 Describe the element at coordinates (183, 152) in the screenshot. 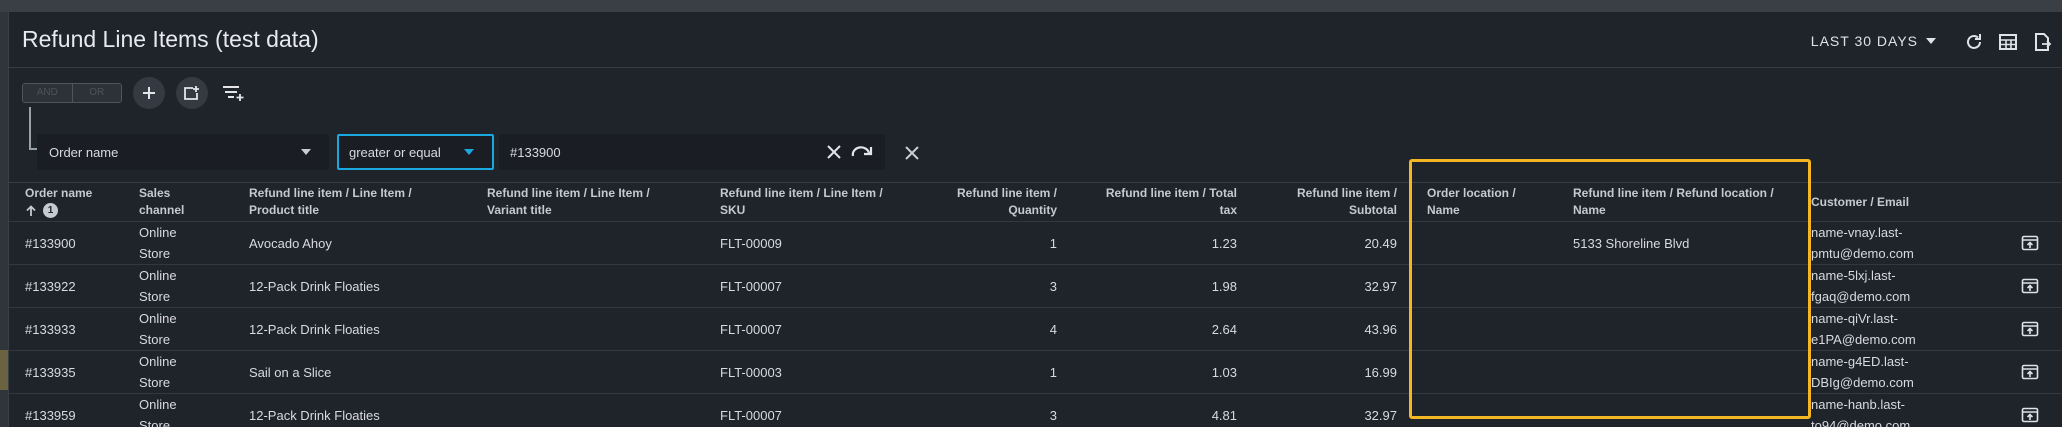

I see `filter-field-select: Order name` at that location.